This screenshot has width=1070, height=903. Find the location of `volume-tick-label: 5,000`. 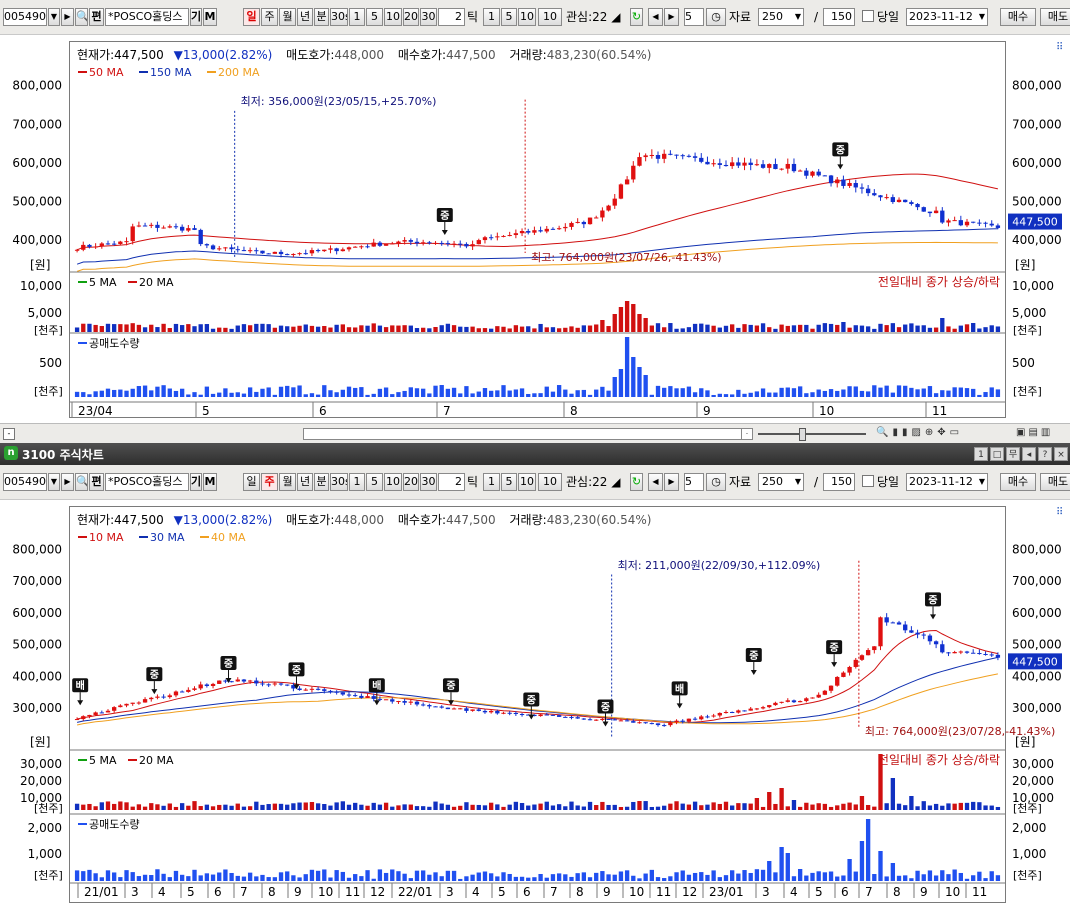

volume-tick-label: 5,000 is located at coordinates (45, 313).